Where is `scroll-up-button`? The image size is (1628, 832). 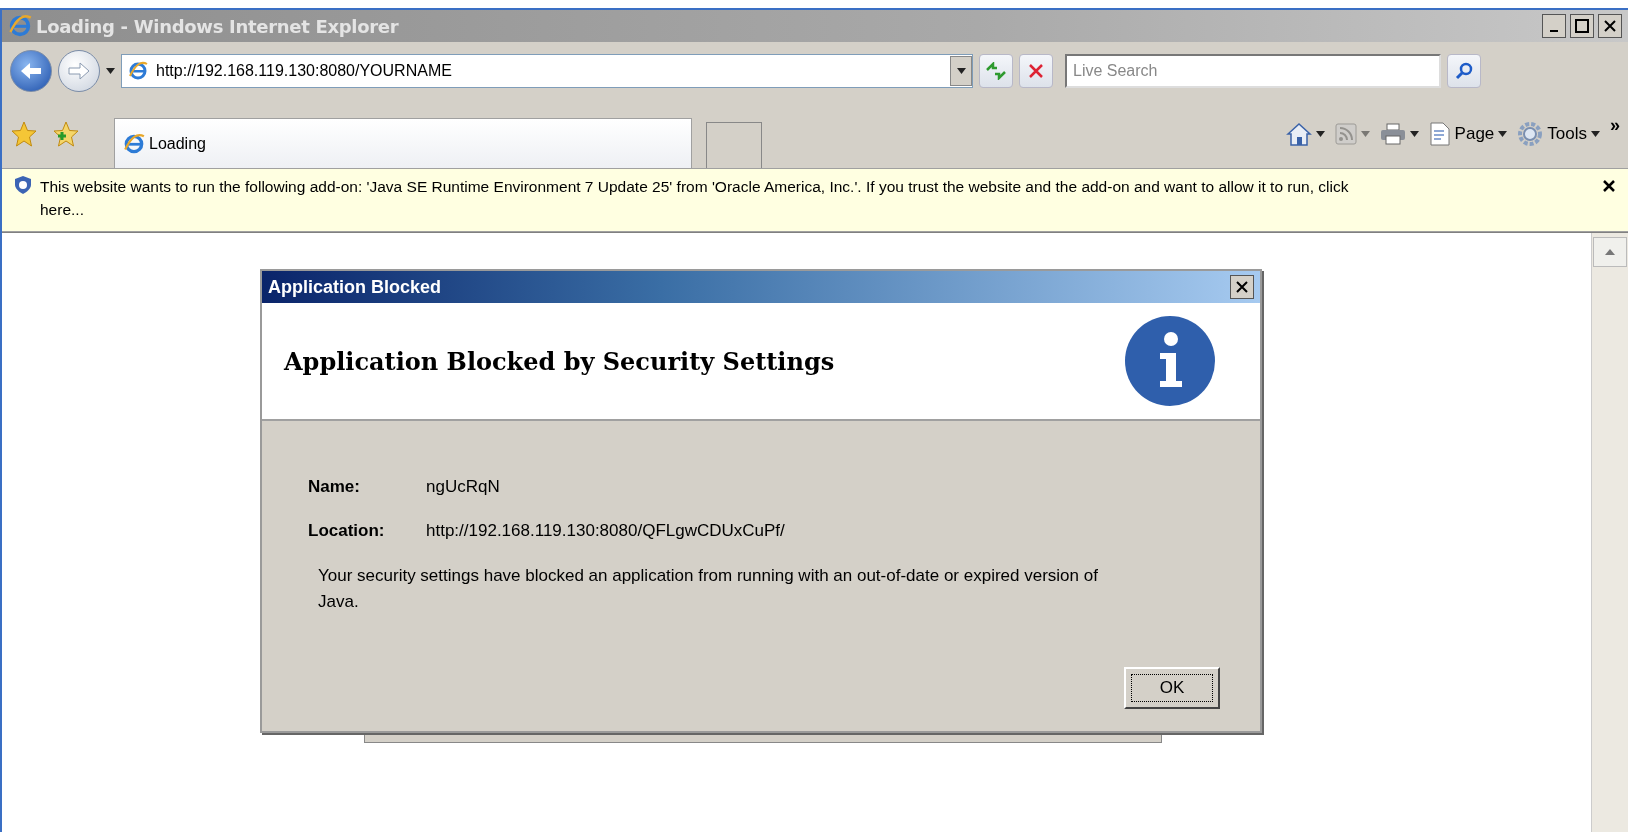
scroll-up-button is located at coordinates (1610, 252).